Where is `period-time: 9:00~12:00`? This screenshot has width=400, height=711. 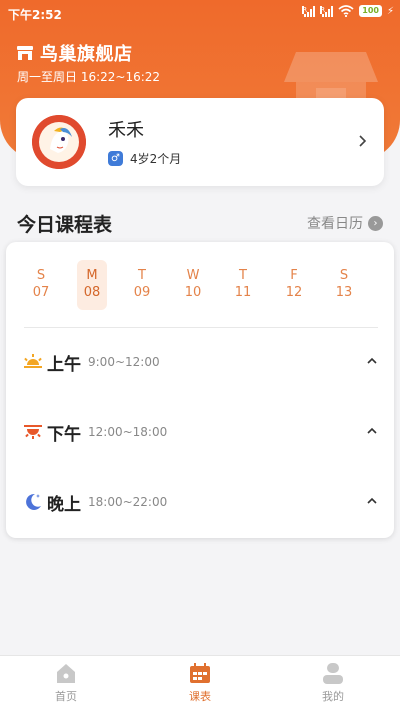
period-time: 9:00~12:00 is located at coordinates (124, 362).